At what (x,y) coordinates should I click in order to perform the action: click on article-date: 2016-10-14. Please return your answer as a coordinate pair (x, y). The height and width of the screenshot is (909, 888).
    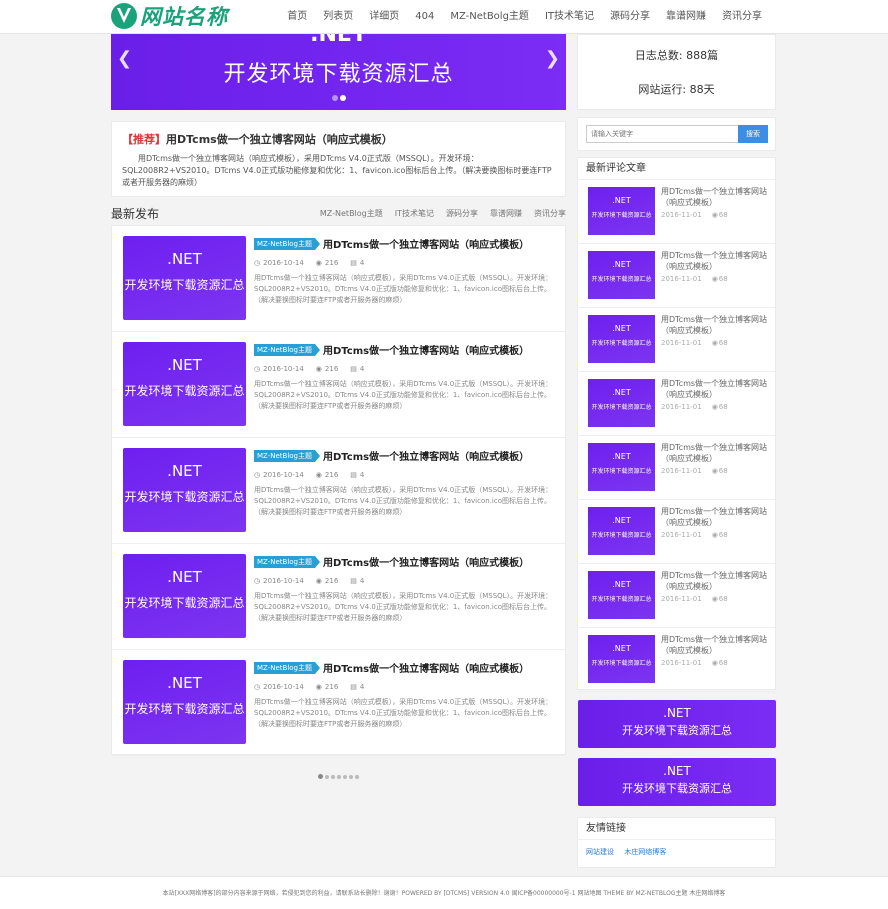
    Looking at the image, I should click on (283, 369).